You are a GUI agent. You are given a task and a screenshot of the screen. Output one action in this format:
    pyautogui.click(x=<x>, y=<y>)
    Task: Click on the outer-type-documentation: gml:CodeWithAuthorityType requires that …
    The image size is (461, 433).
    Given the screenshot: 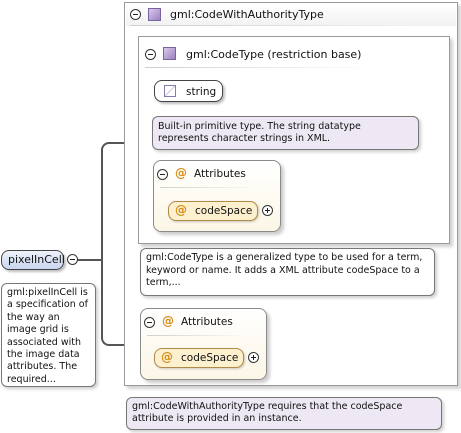 What is the action you would take?
    pyautogui.click(x=284, y=413)
    